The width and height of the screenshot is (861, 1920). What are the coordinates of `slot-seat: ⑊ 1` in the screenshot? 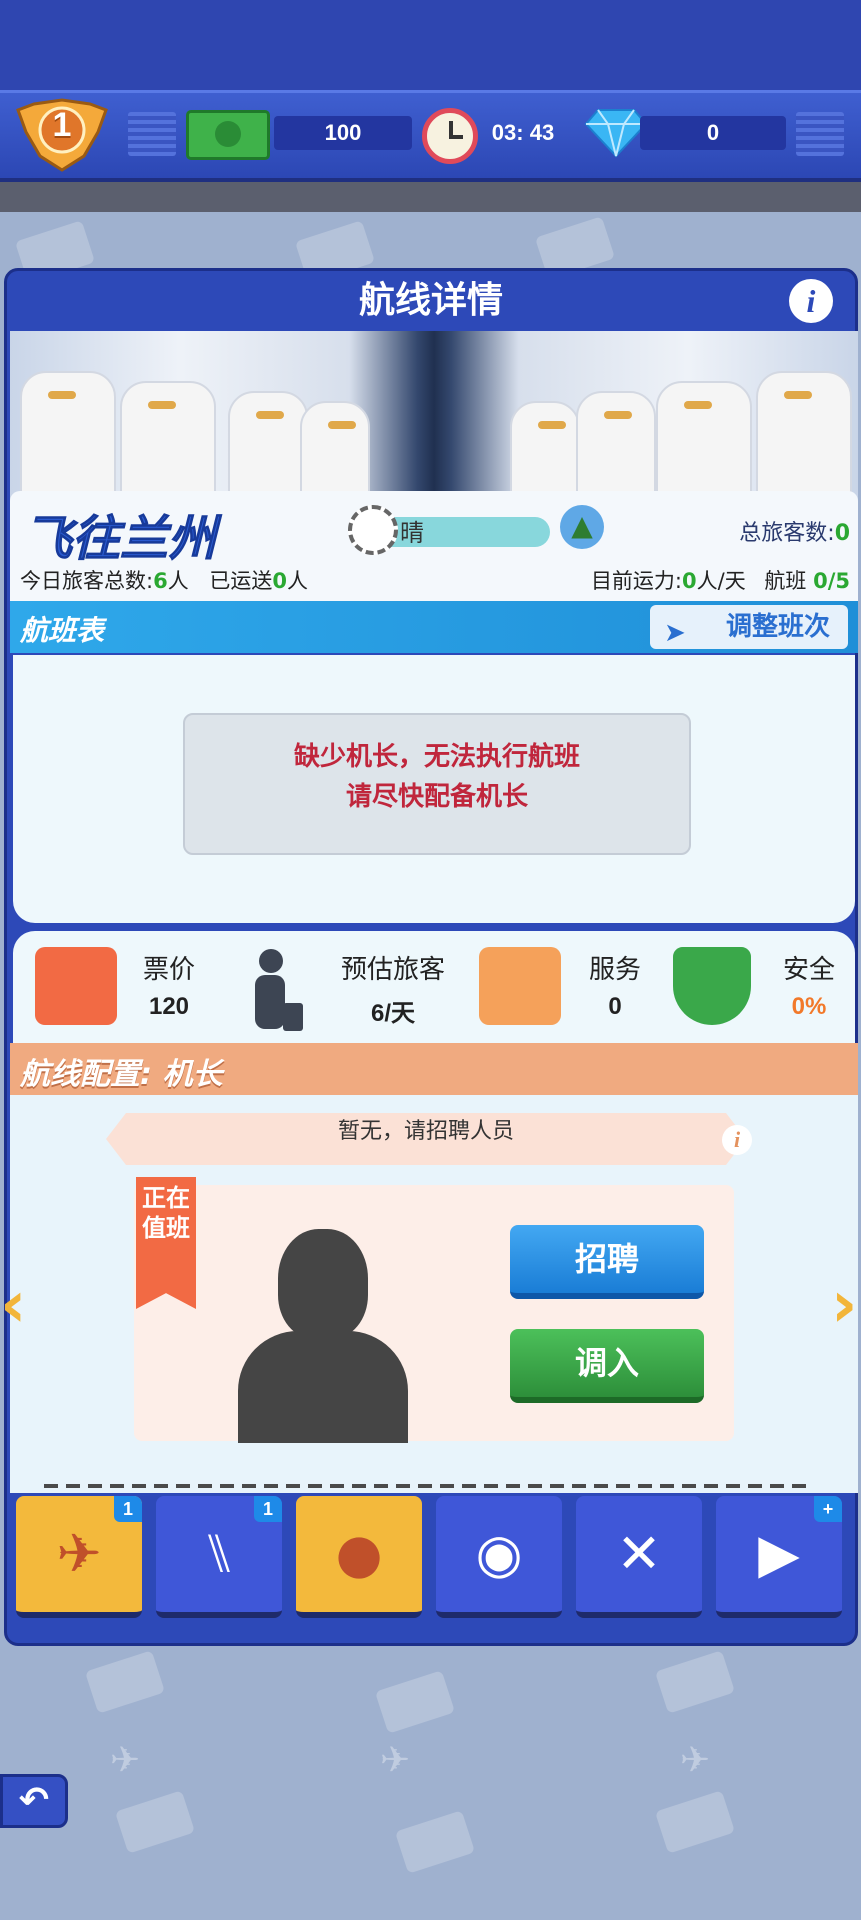 It's located at (219, 1557).